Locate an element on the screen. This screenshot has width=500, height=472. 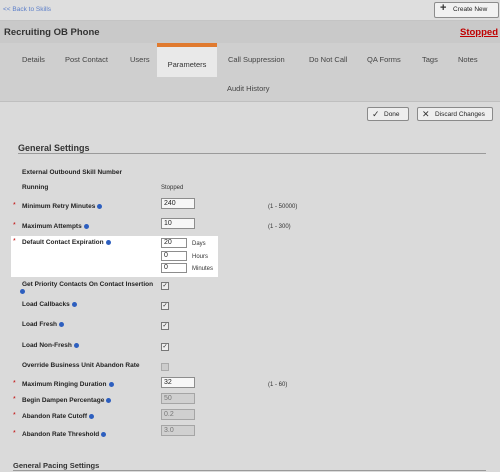
load-fresh-label: Load Fresh is located at coordinates (43, 324).